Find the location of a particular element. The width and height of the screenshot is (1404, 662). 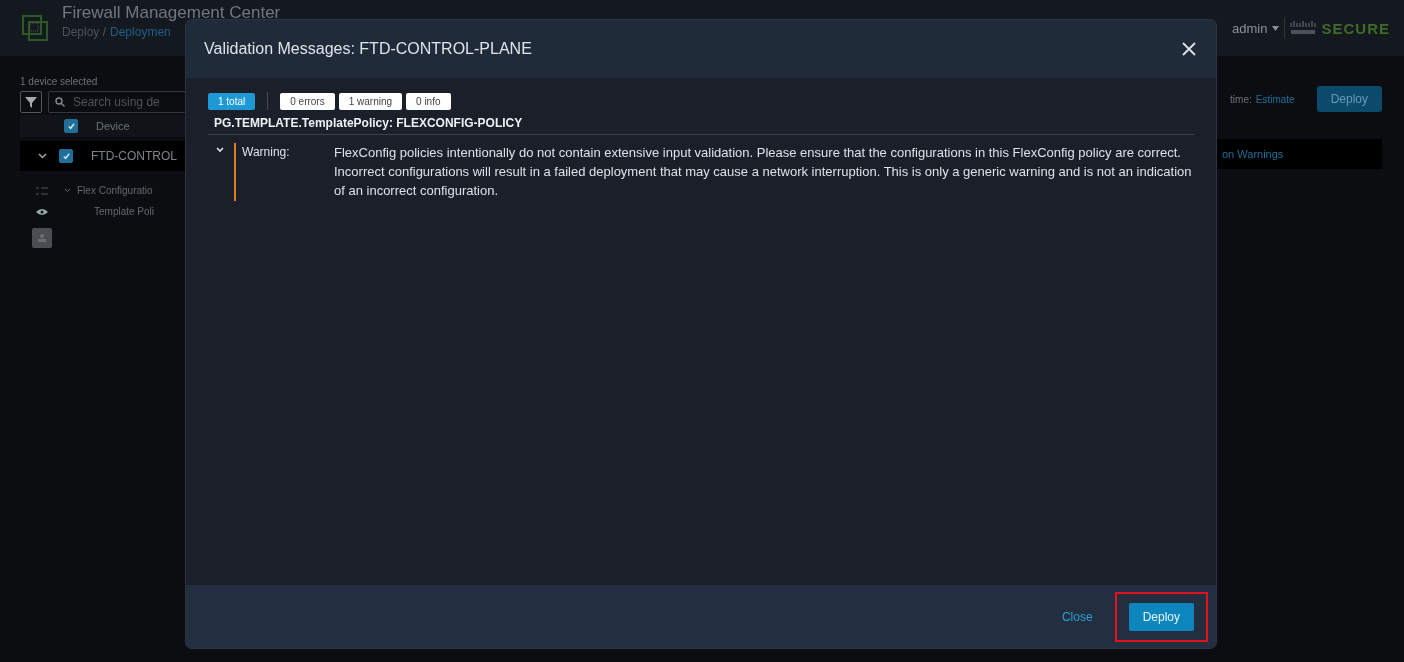

filter-tab: 0 errors is located at coordinates (307, 101).